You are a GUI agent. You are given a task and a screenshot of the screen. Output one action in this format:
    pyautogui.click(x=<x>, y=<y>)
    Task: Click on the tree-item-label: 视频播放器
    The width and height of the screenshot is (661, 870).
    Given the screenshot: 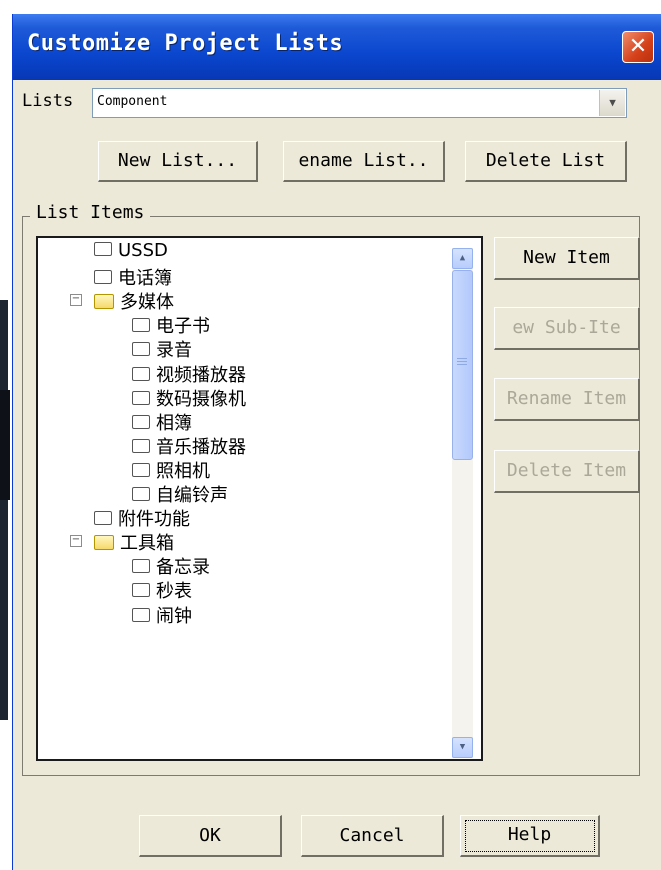 What is the action you would take?
    pyautogui.click(x=201, y=375)
    